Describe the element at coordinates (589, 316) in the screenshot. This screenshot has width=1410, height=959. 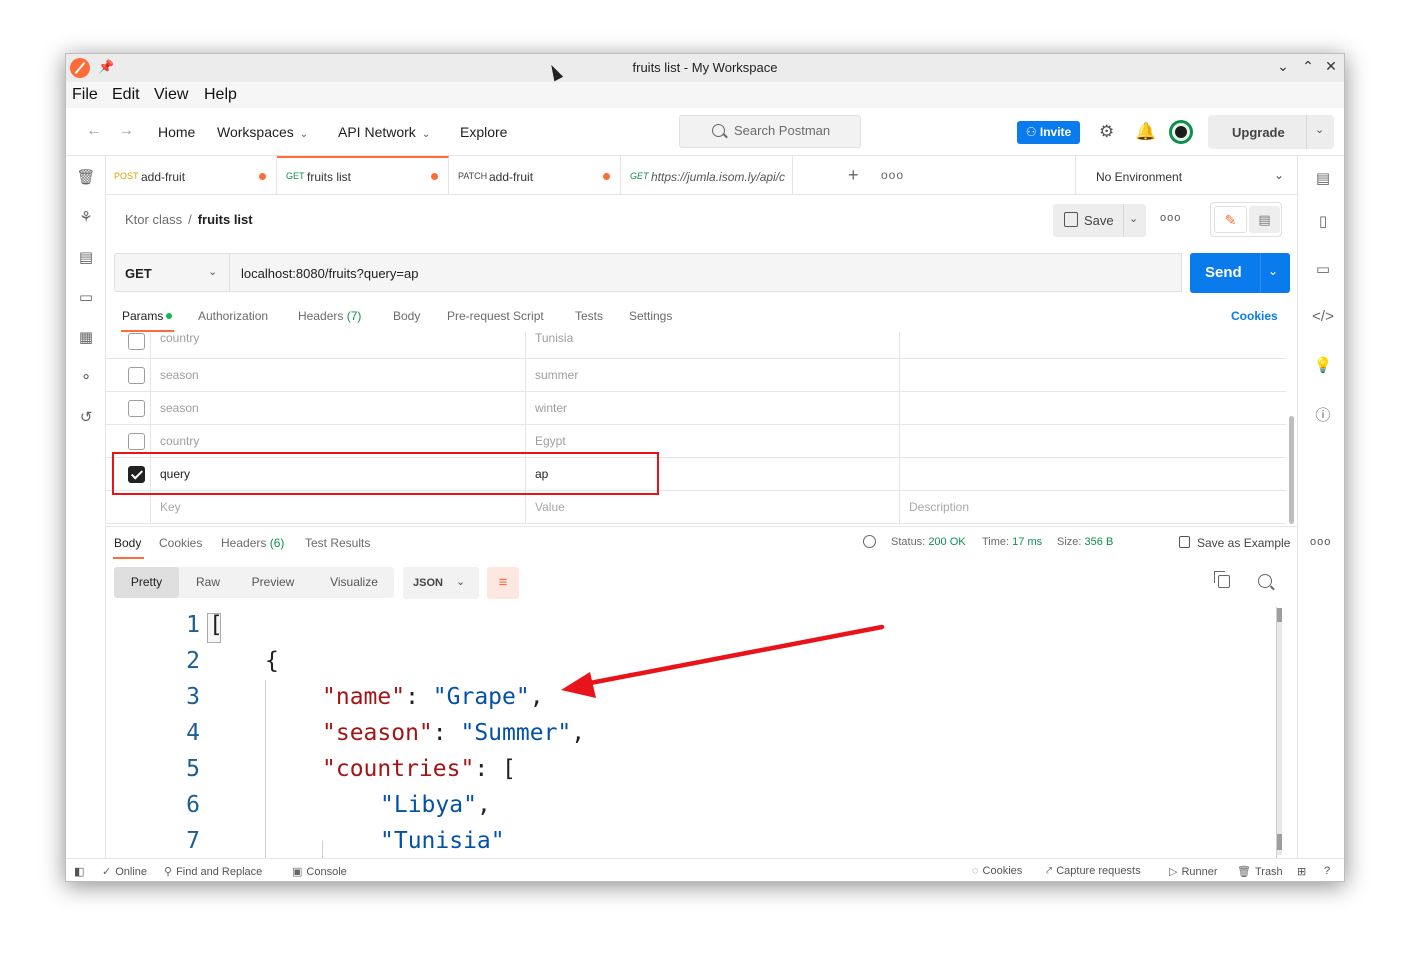
I see `tab-tests: Tests` at that location.